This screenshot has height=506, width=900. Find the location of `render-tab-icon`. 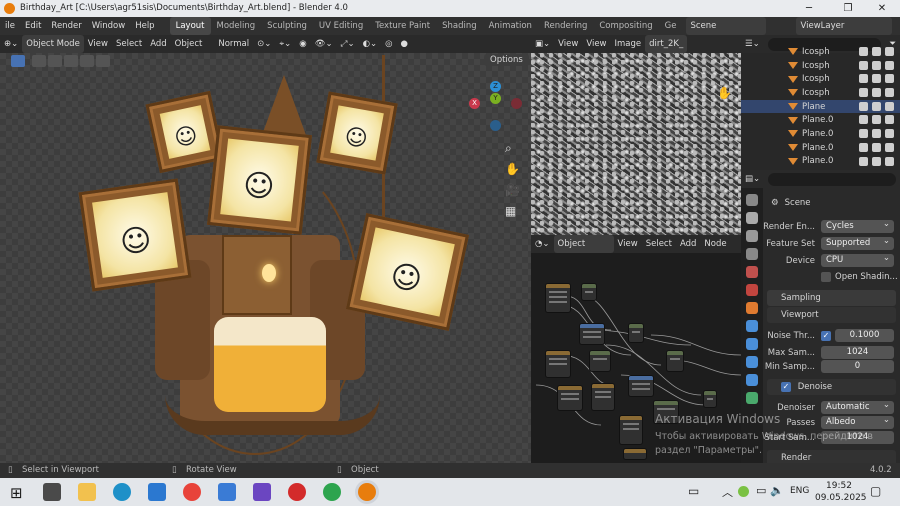

render-tab-icon is located at coordinates (752, 218).